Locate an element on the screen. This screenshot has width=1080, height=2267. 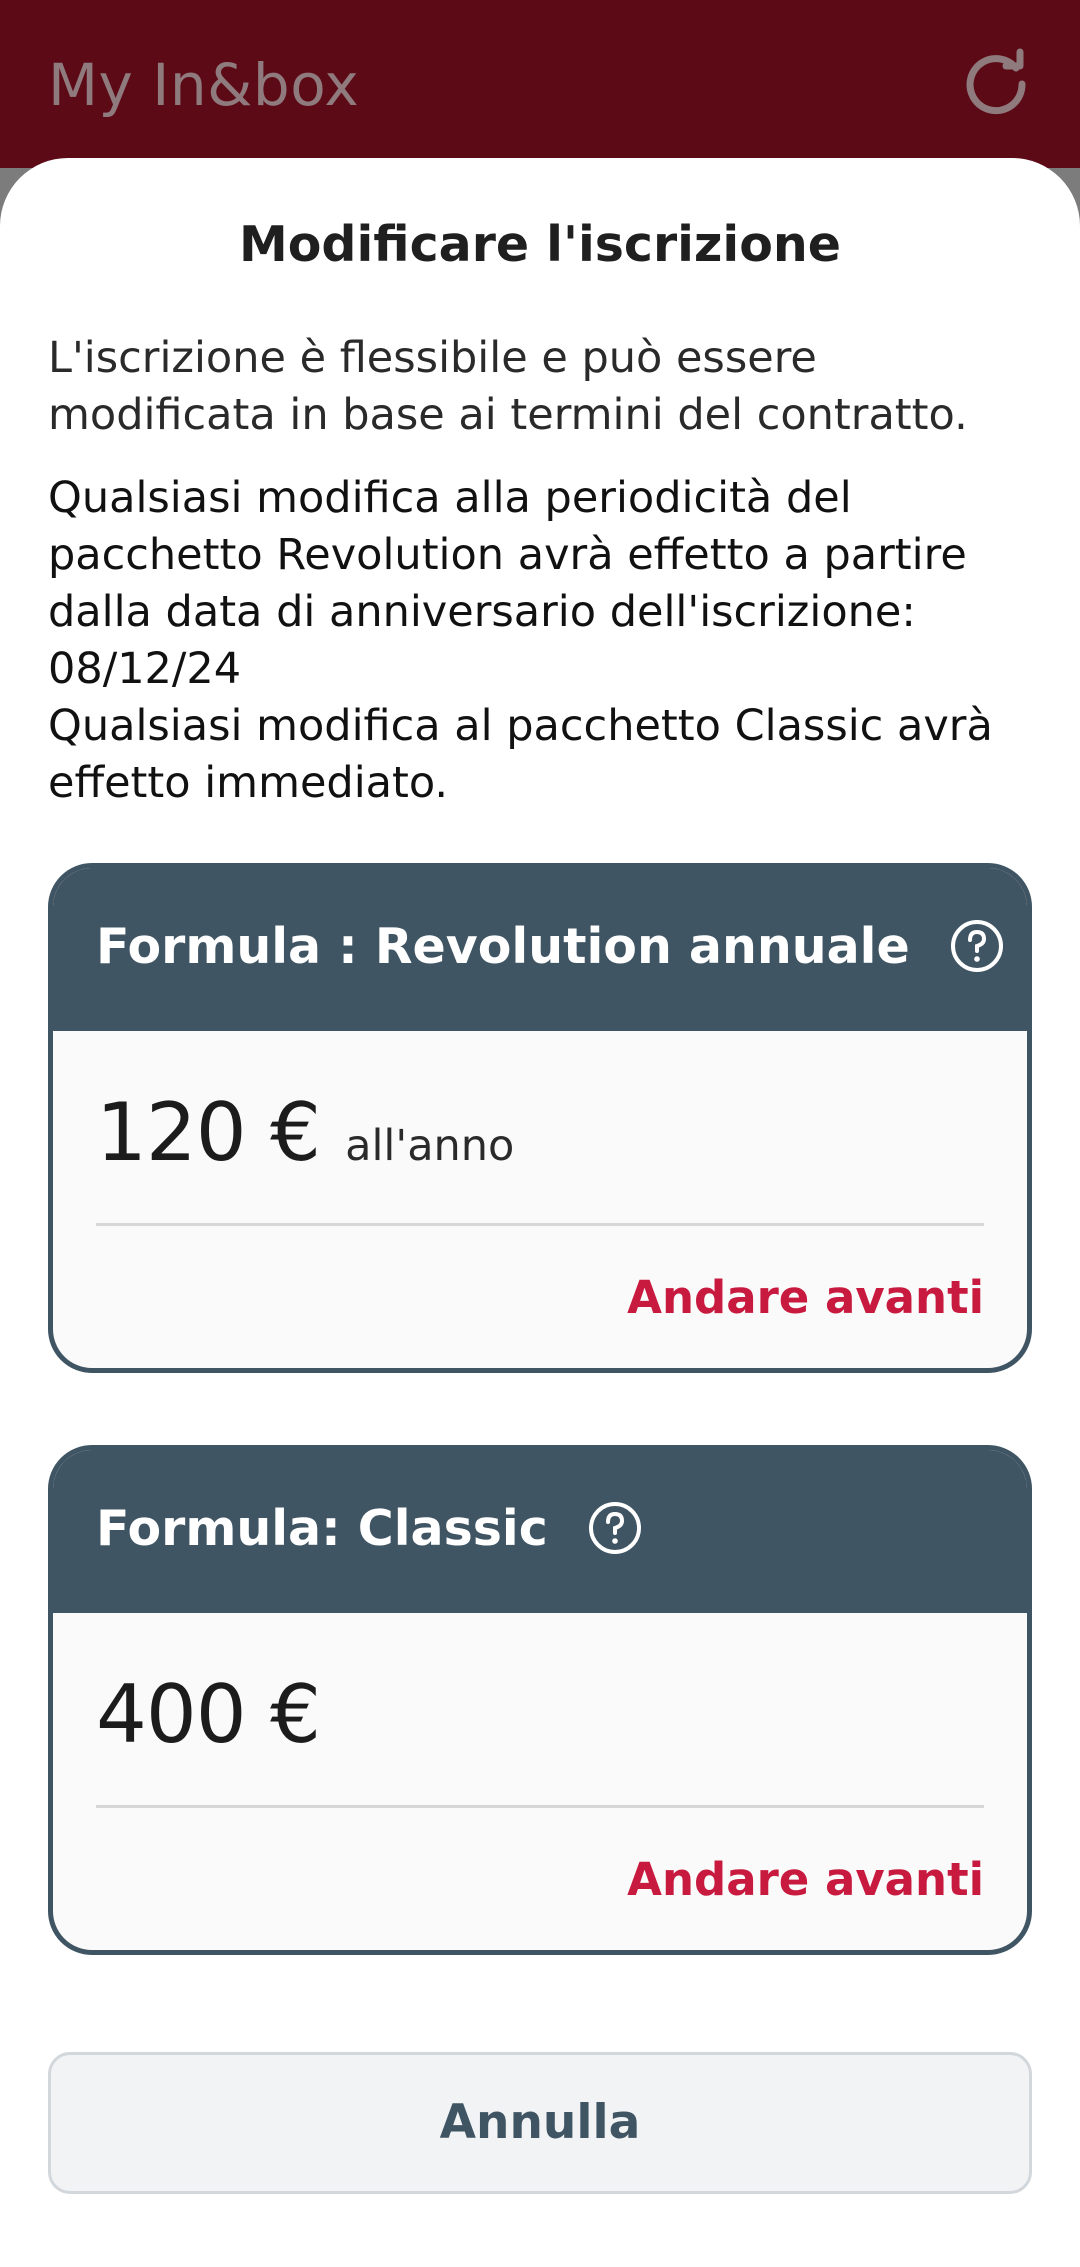
sheet-title: Modificare l'iscrizione is located at coordinates (540, 244).